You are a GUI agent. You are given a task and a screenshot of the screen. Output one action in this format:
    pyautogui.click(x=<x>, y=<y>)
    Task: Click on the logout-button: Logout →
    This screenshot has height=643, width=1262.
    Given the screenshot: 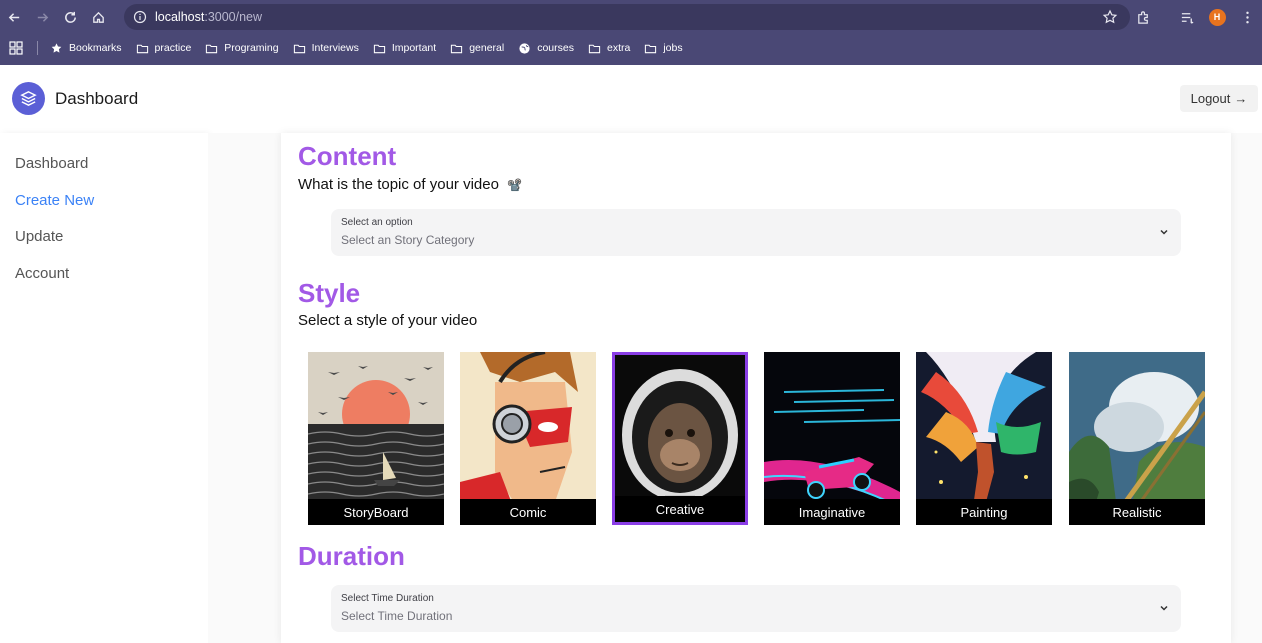 What is the action you would take?
    pyautogui.click(x=1219, y=98)
    